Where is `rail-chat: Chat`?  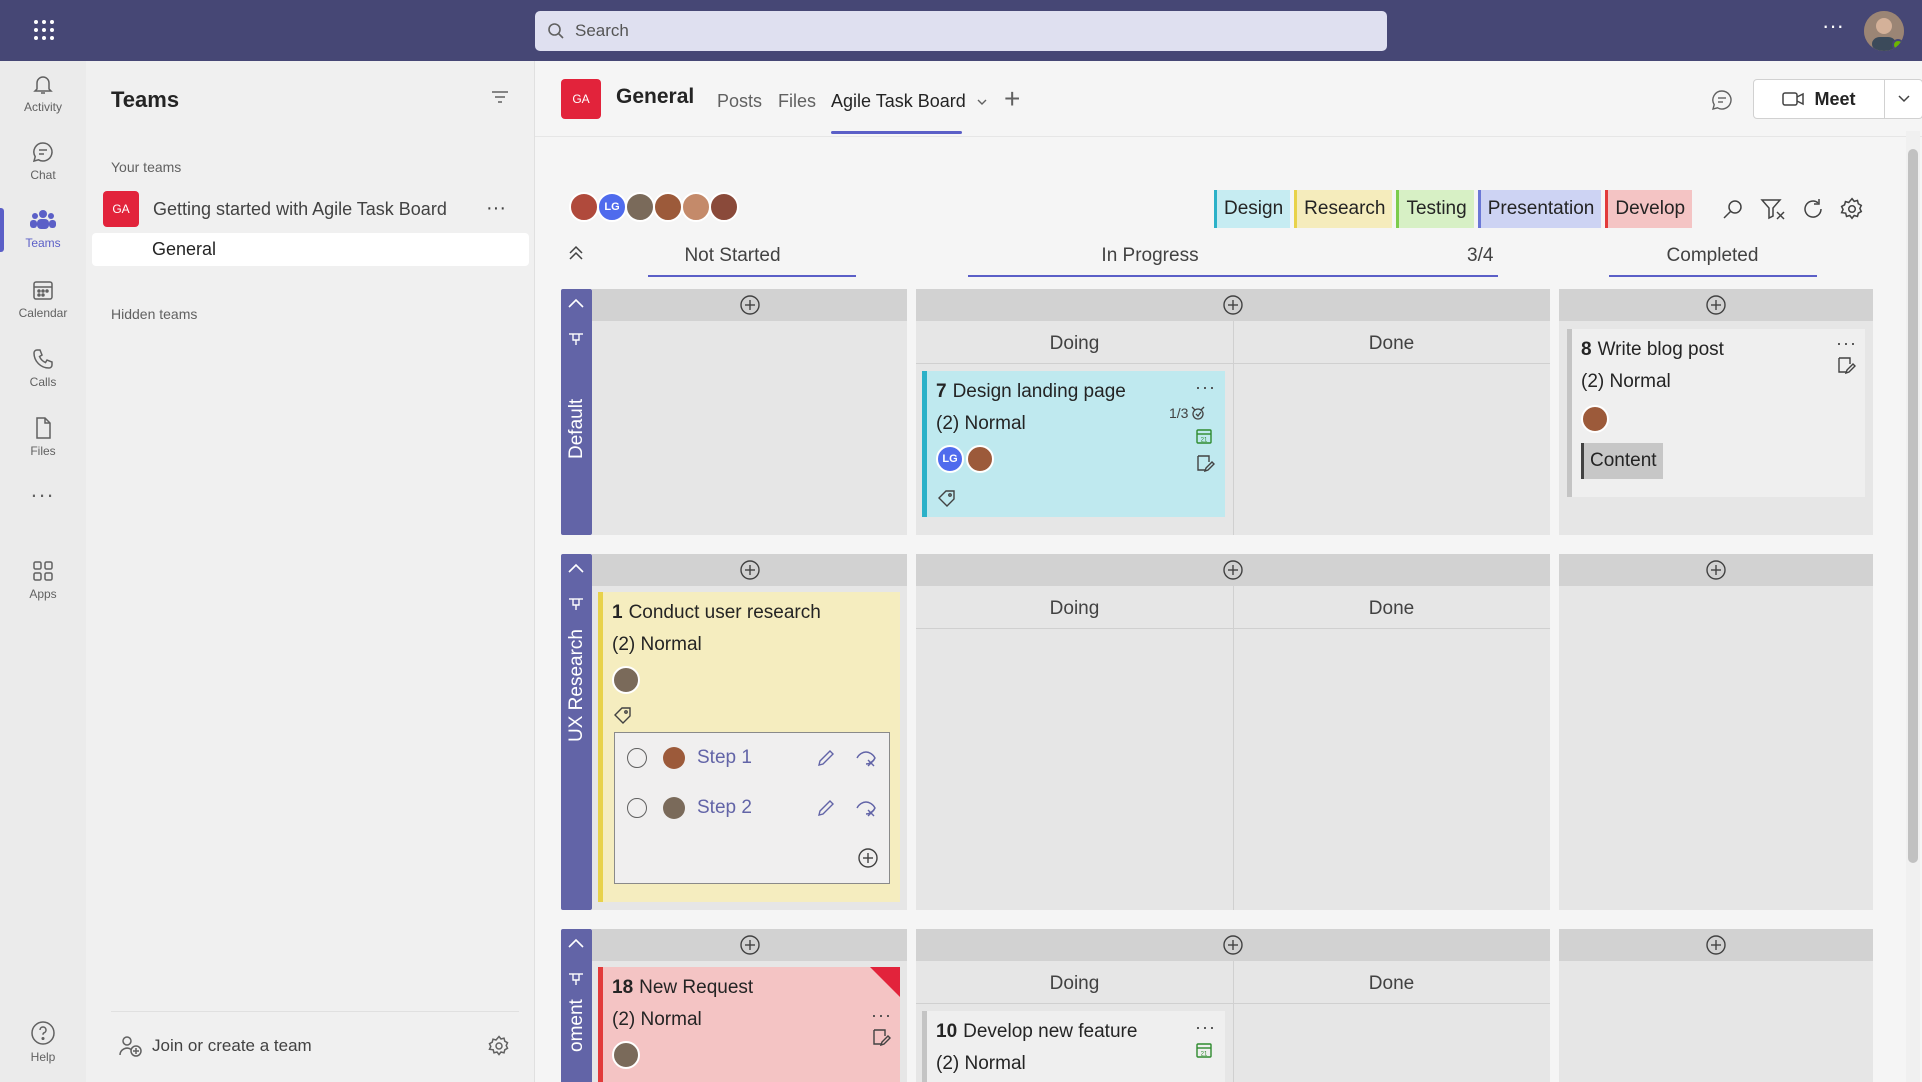 rail-chat: Chat is located at coordinates (43, 161).